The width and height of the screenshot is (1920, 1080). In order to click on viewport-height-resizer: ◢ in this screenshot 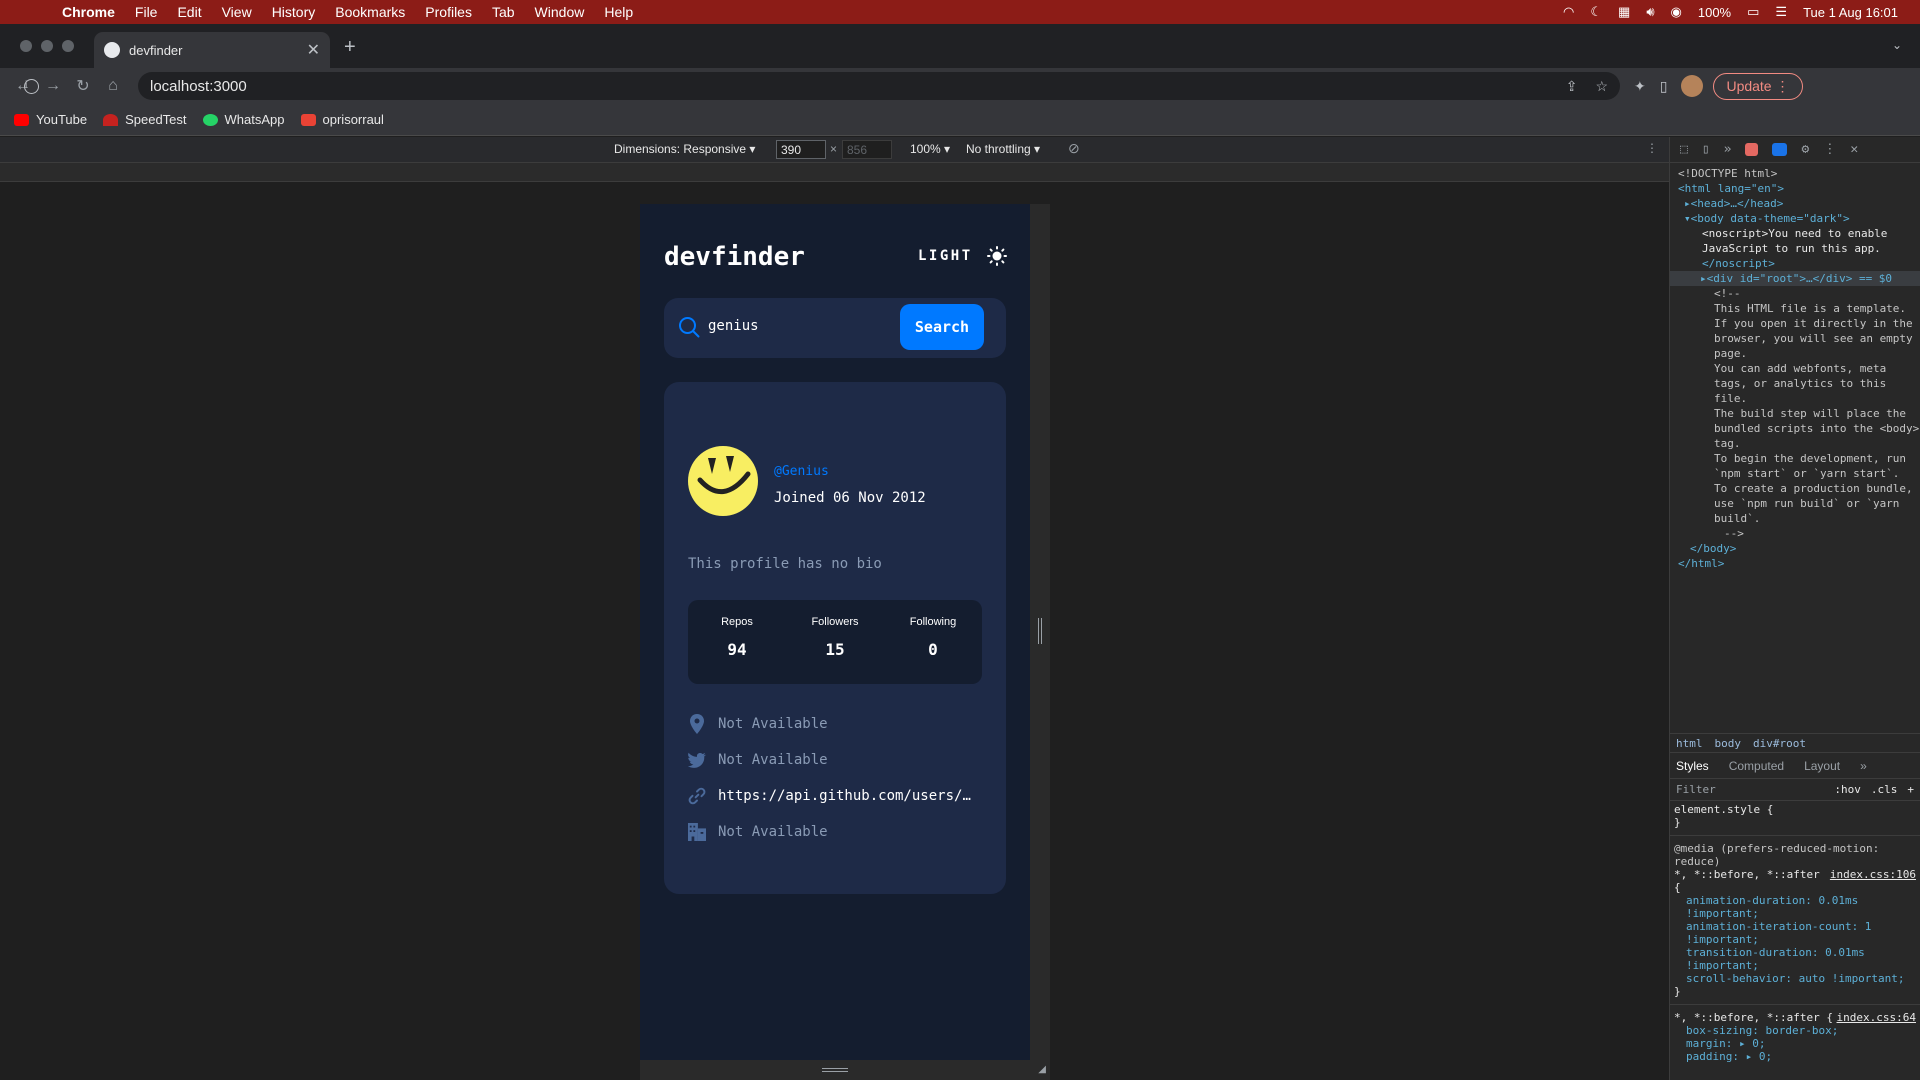, I will do `click(845, 1070)`.